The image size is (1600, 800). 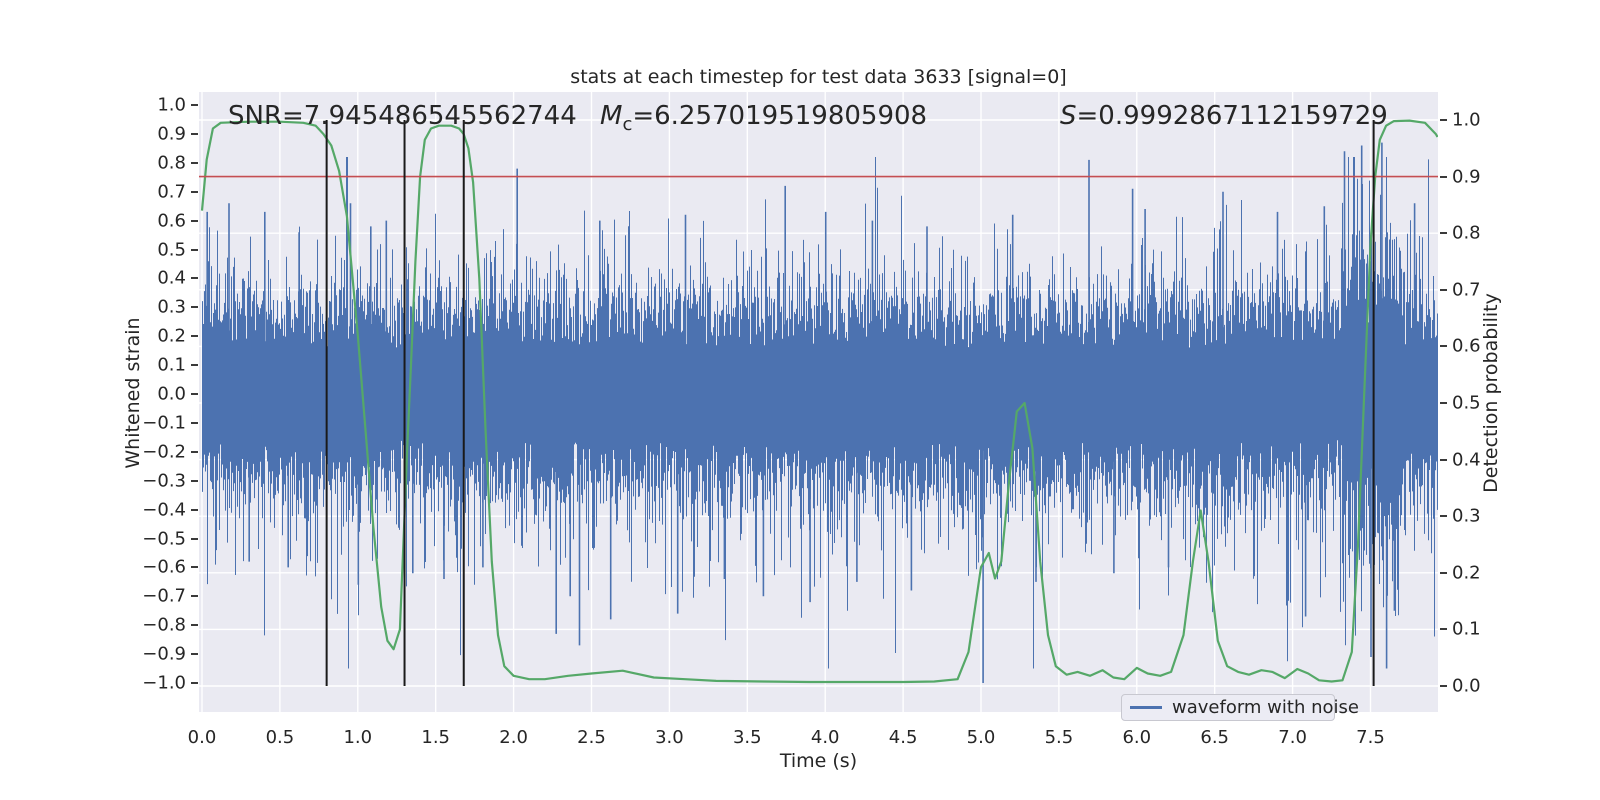 What do you see at coordinates (164, 423) in the screenshot?
I see `y-tick-label-left: −0.1` at bounding box center [164, 423].